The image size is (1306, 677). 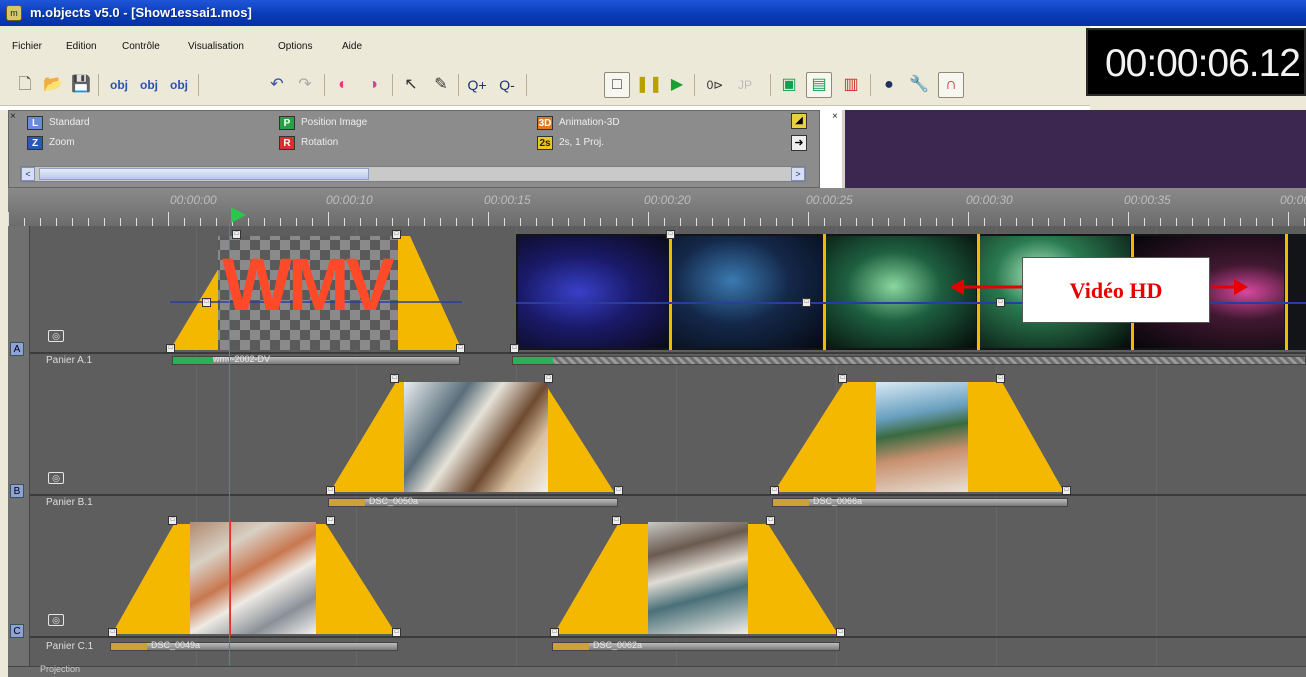 I want to click on effect-rotation: R Rotation, so click(x=308, y=143).